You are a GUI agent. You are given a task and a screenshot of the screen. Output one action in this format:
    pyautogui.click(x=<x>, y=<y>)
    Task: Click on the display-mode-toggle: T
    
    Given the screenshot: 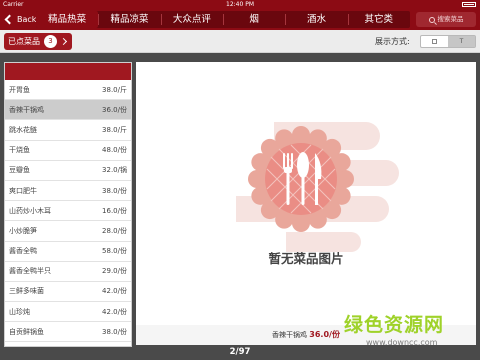 What is the action you would take?
    pyautogui.click(x=448, y=41)
    